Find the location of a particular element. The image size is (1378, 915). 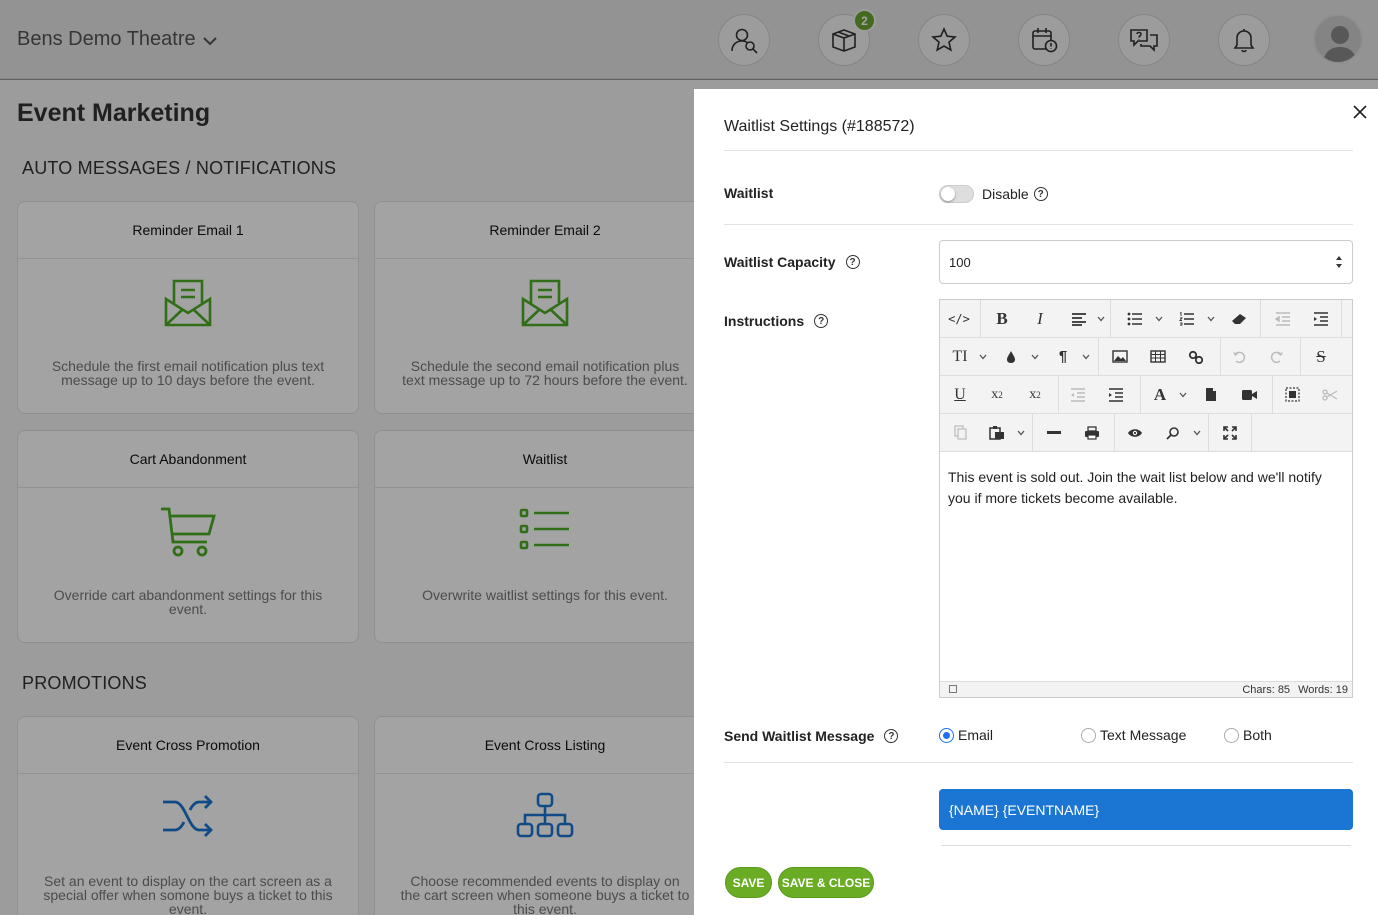

code-view-icon: </> is located at coordinates (959, 318).